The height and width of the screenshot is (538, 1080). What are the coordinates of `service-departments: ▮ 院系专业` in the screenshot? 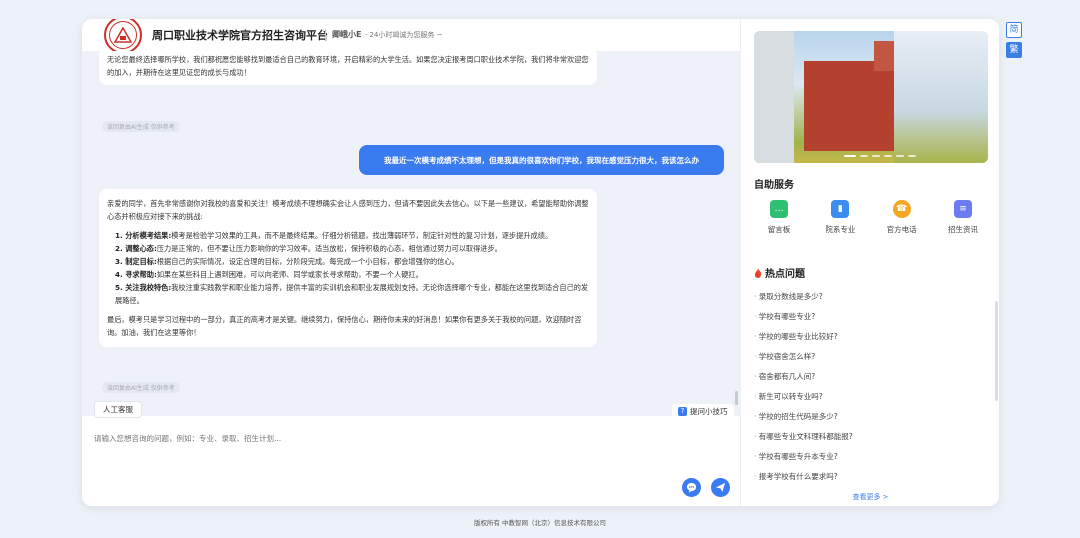 It's located at (840, 217).